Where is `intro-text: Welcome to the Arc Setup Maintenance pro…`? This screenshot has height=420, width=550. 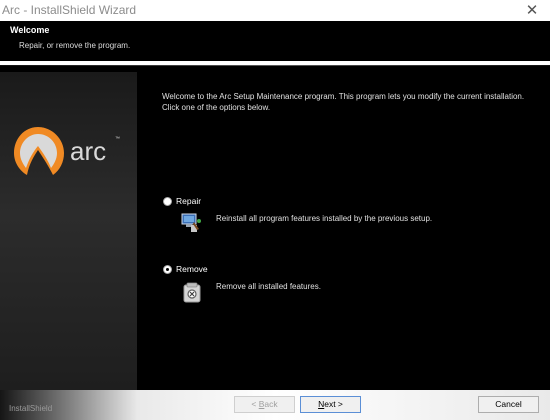
intro-text: Welcome to the Arc Setup Maintenance pro… is located at coordinates (343, 102).